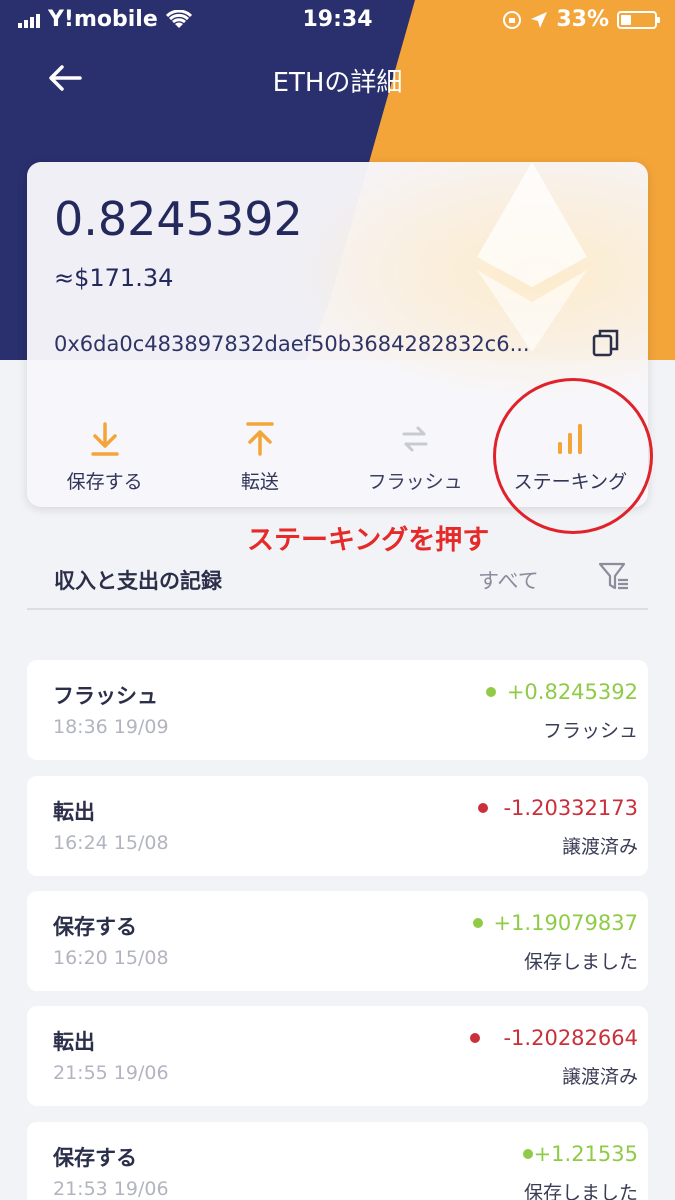 This screenshot has width=675, height=1200. I want to click on transaction-amount: -1.20282664, so click(570, 1038).